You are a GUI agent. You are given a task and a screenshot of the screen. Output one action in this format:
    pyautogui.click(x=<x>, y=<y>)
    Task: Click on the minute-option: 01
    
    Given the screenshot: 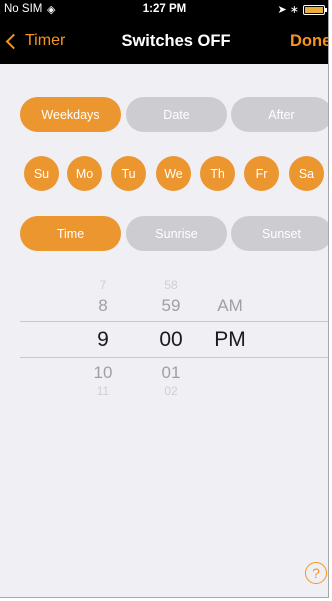 What is the action you would take?
    pyautogui.click(x=171, y=373)
    